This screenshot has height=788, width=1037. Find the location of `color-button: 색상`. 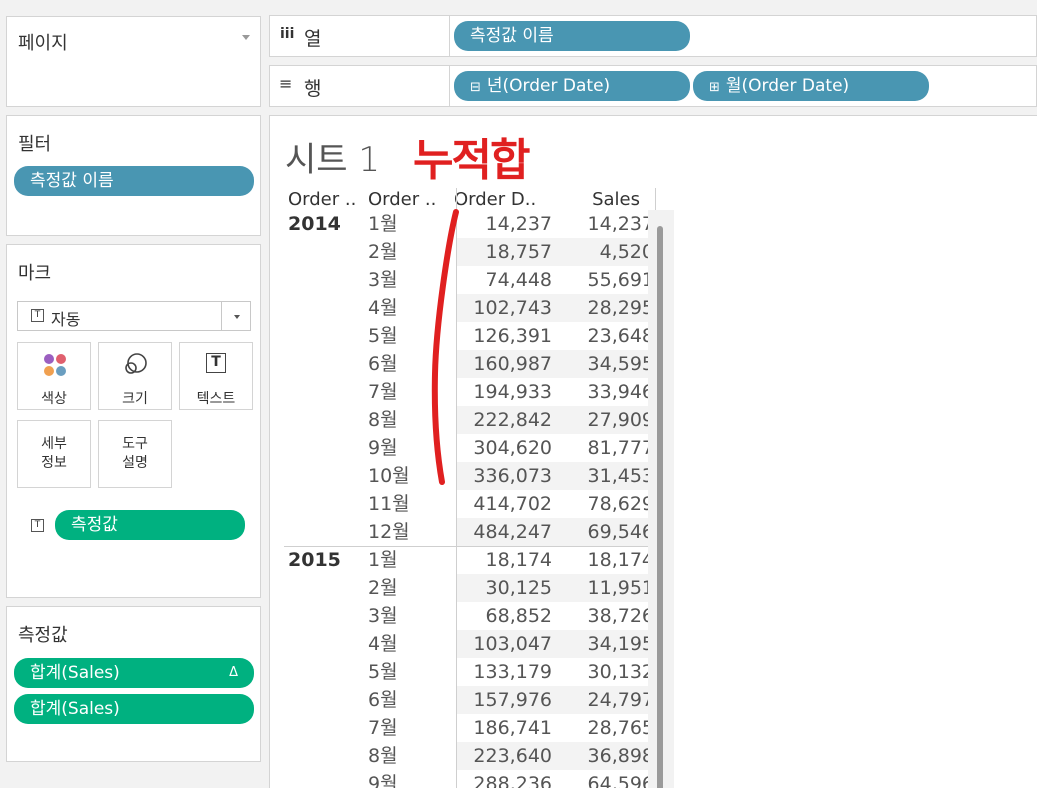

color-button: 색상 is located at coordinates (54, 376).